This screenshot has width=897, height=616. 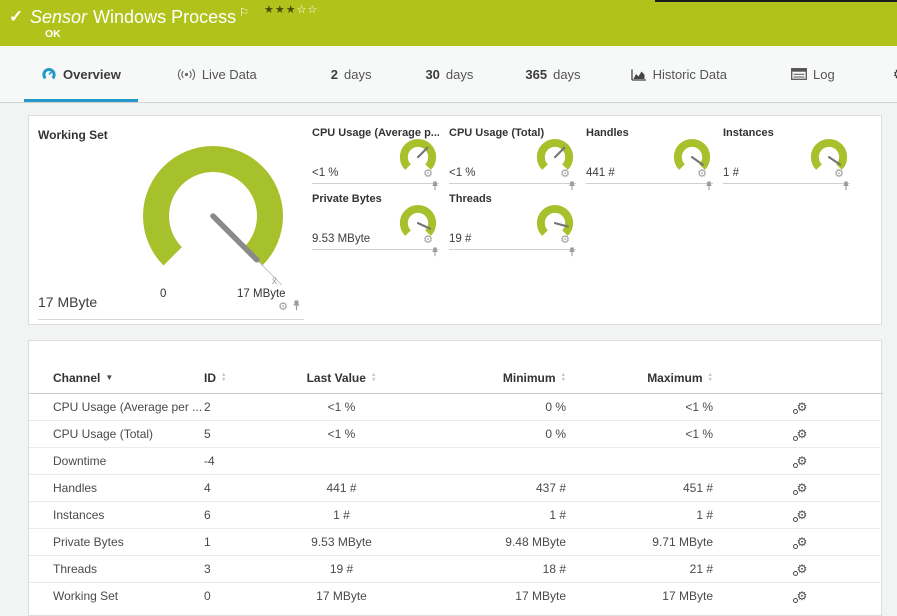 I want to click on gauge-current-value: 1 #, so click(x=731, y=173).